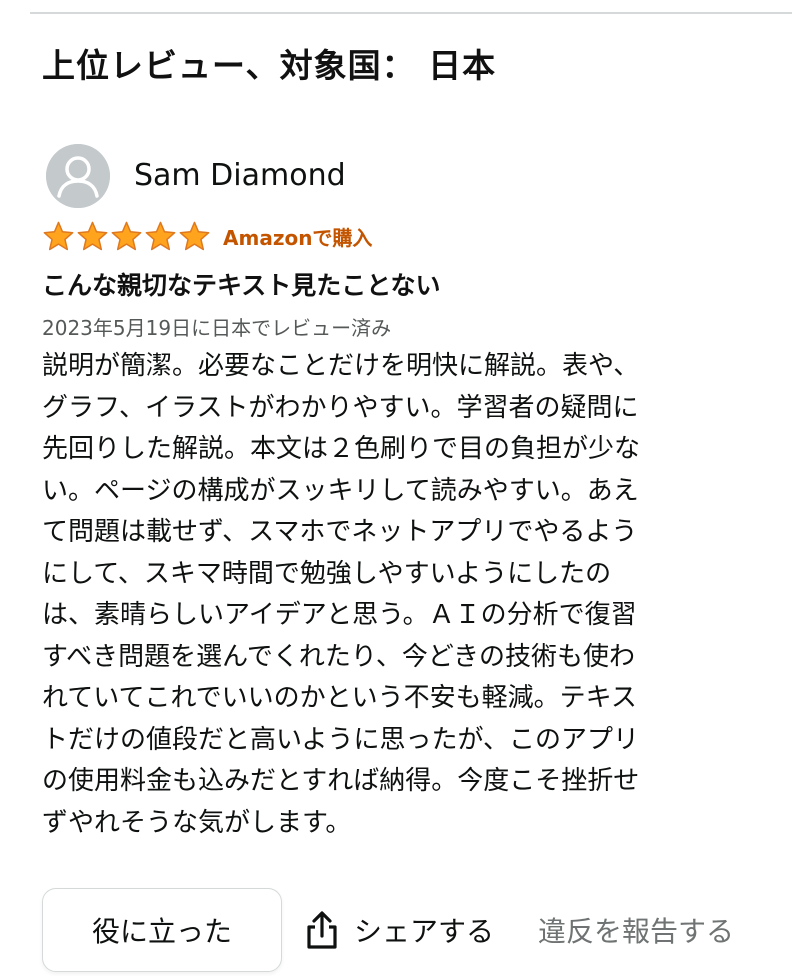  What do you see at coordinates (339, 615) in the screenshot?
I see `review-body-line: は、素晴らしいアイデアと思う。ＡＩの分析で復習` at bounding box center [339, 615].